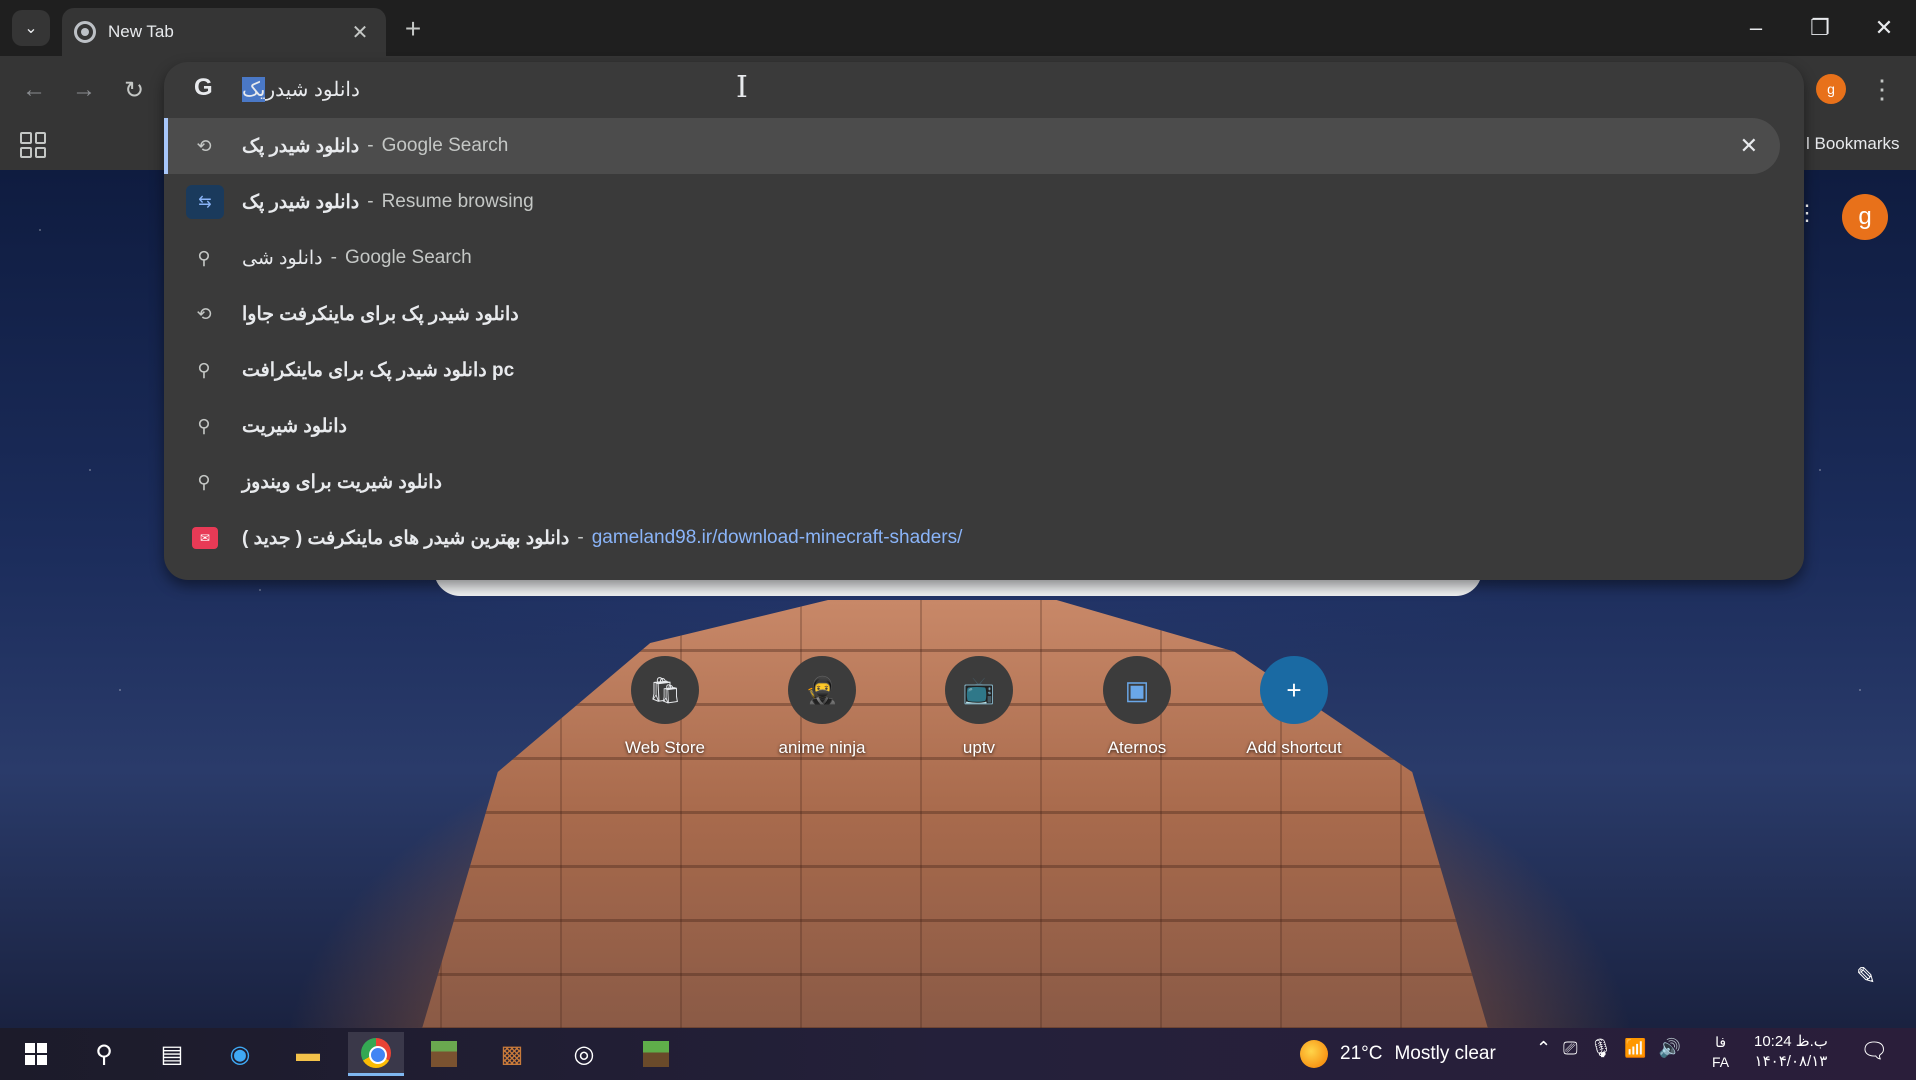  I want to click on customize-pencil-icon: ✎, so click(1866, 976).